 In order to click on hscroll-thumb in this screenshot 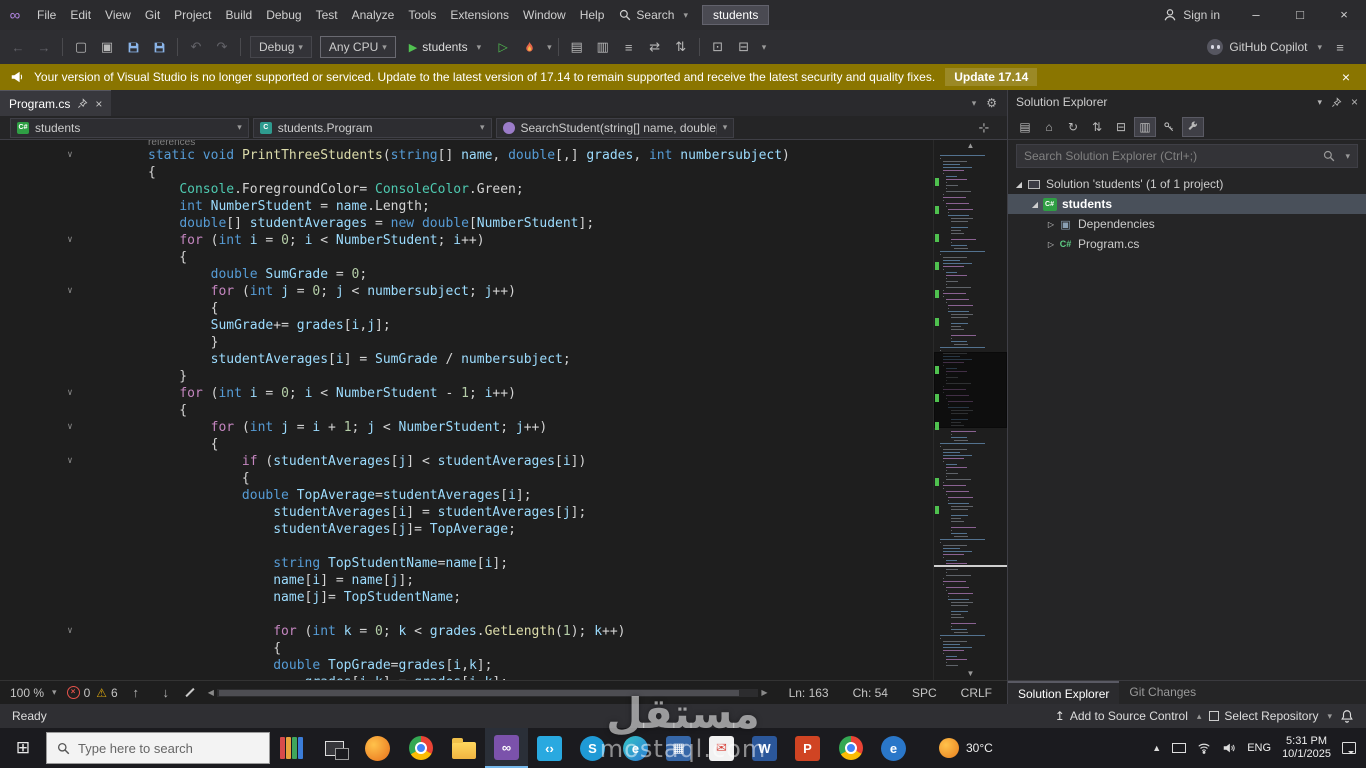, I will do `click(478, 692)`.